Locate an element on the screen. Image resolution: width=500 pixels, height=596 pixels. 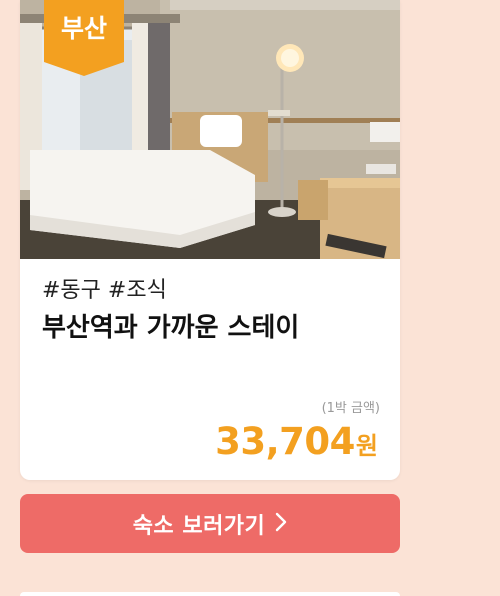
view-accommodation-button-label: 숙소 보러가기 is located at coordinates (199, 526).